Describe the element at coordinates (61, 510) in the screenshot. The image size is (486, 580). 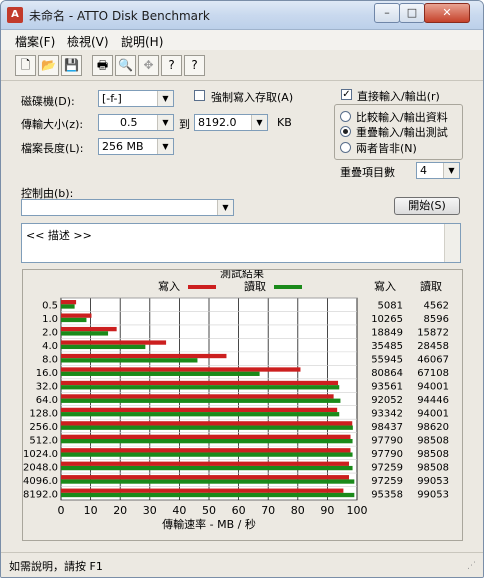
I see `x-tick-label: 0` at that location.